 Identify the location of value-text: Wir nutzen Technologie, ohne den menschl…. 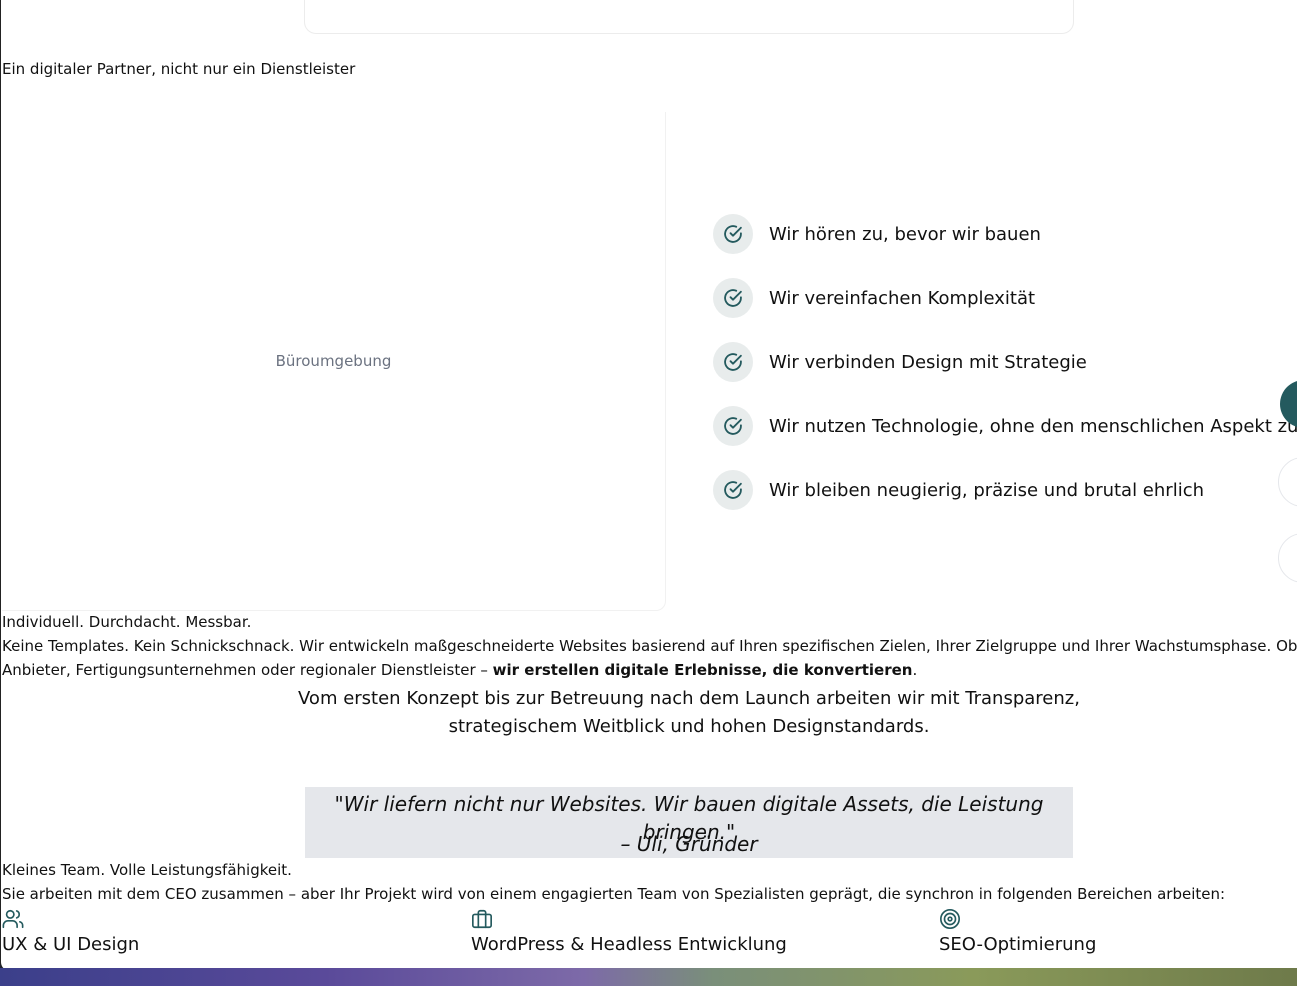
(1033, 426).